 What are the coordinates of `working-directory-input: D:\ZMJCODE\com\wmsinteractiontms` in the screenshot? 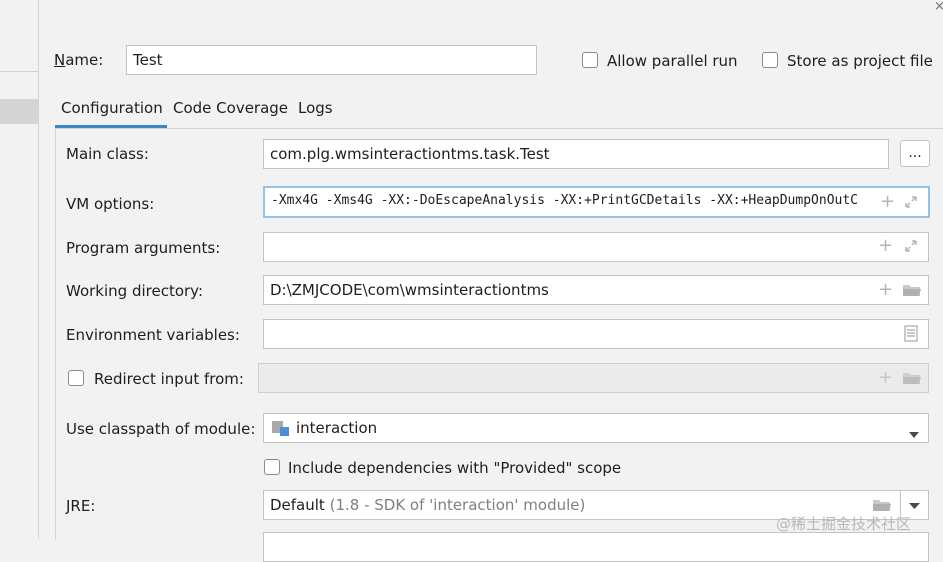 It's located at (596, 290).